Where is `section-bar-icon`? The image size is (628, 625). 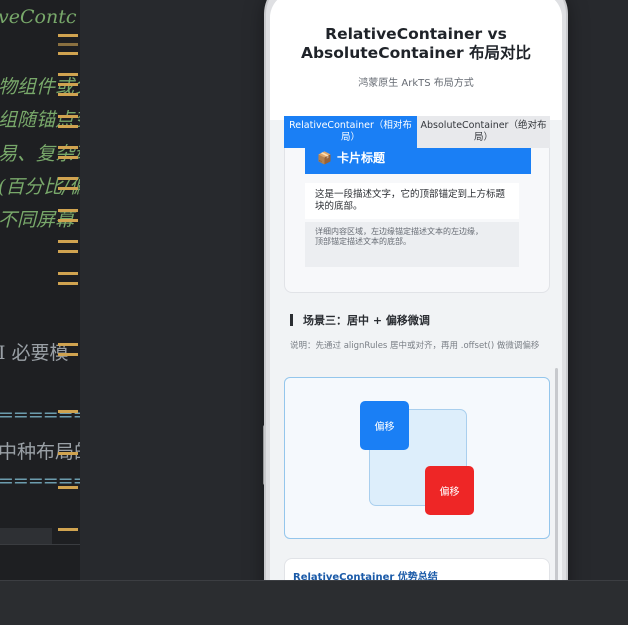 section-bar-icon is located at coordinates (291, 320).